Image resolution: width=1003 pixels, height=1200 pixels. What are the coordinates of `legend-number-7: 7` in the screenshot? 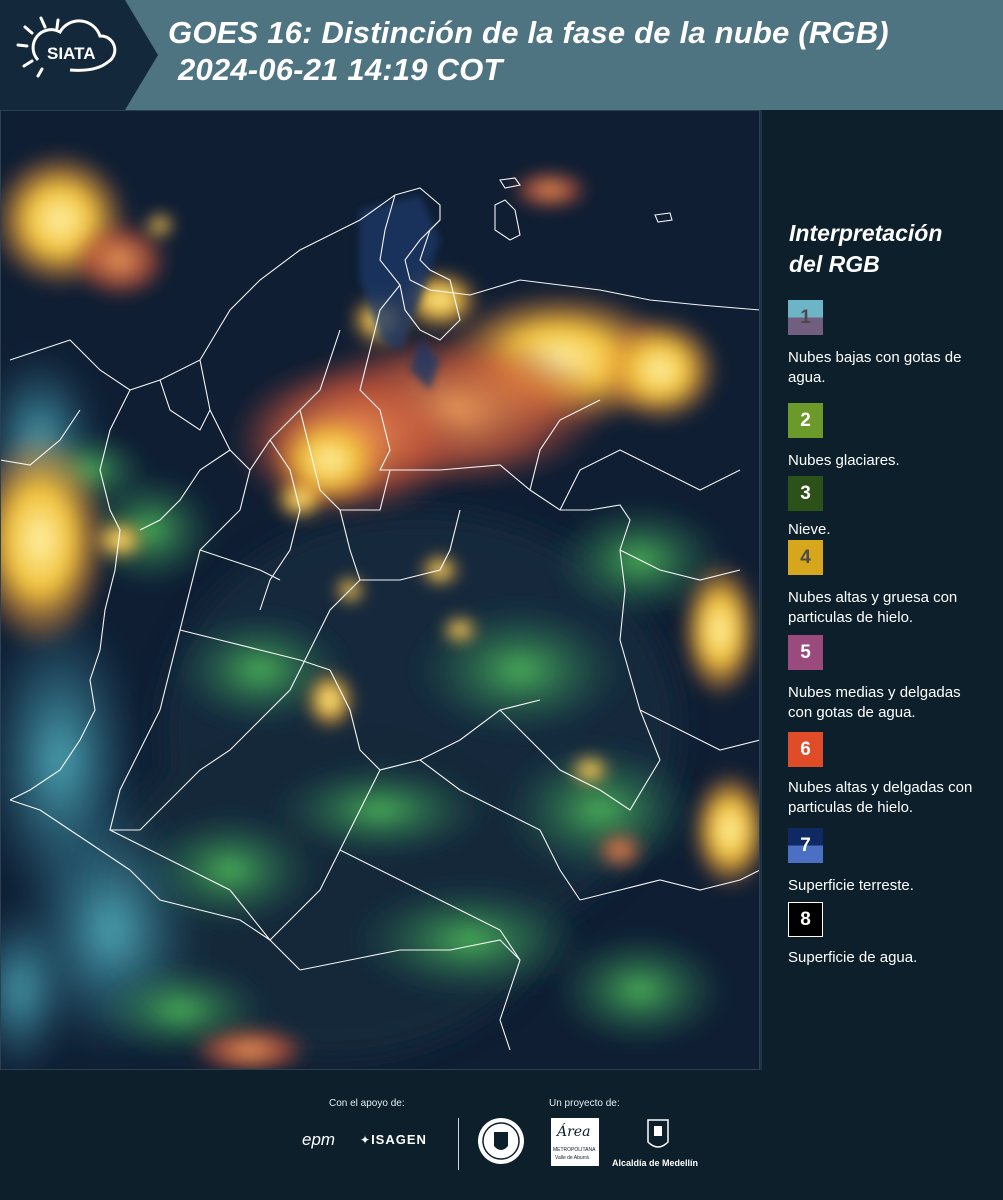 It's located at (805, 845).